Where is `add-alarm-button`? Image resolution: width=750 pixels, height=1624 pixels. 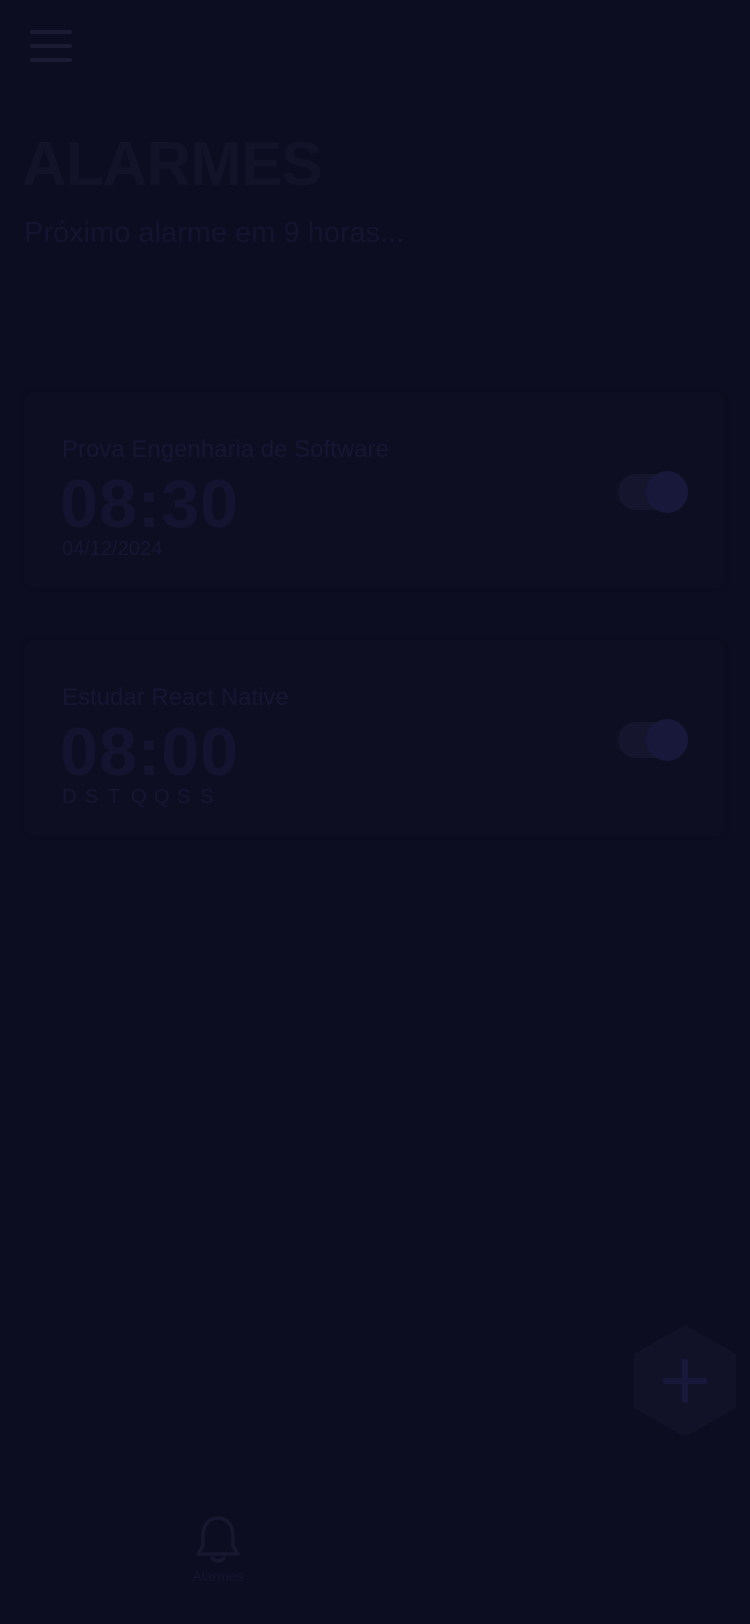 add-alarm-button is located at coordinates (685, 1381).